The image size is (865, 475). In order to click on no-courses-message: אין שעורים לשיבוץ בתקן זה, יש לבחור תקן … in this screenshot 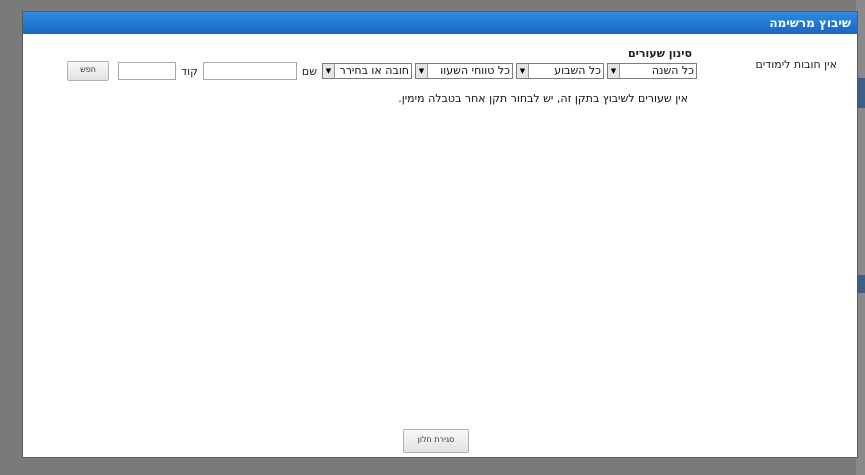, I will do `click(543, 98)`.